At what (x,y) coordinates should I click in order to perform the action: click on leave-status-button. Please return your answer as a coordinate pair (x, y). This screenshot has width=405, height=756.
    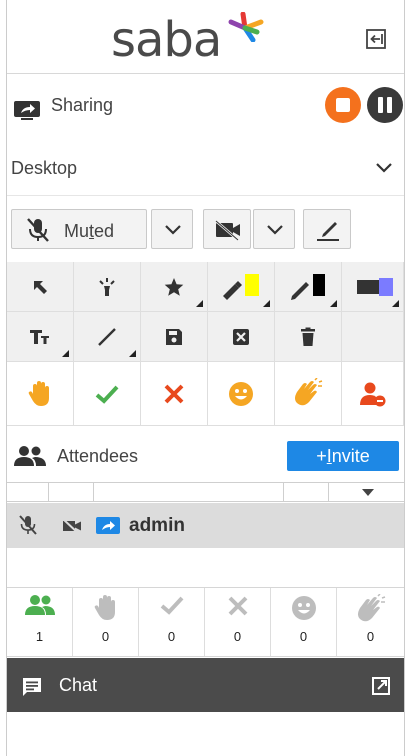
    Looking at the image, I should click on (373, 394).